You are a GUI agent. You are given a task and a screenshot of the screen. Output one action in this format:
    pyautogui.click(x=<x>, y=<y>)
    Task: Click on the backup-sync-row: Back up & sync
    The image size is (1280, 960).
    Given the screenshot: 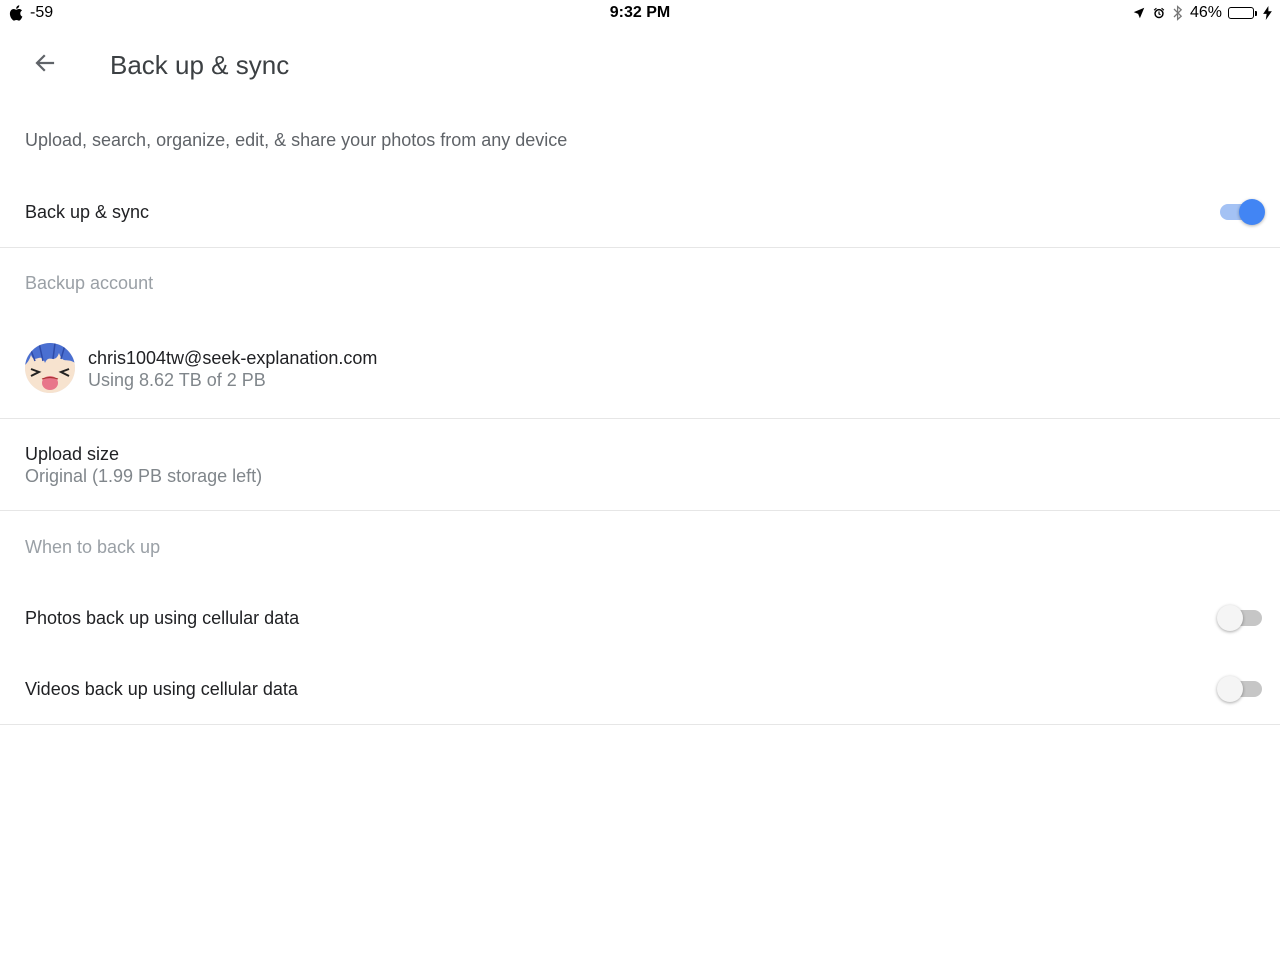 What is the action you would take?
    pyautogui.click(x=640, y=212)
    